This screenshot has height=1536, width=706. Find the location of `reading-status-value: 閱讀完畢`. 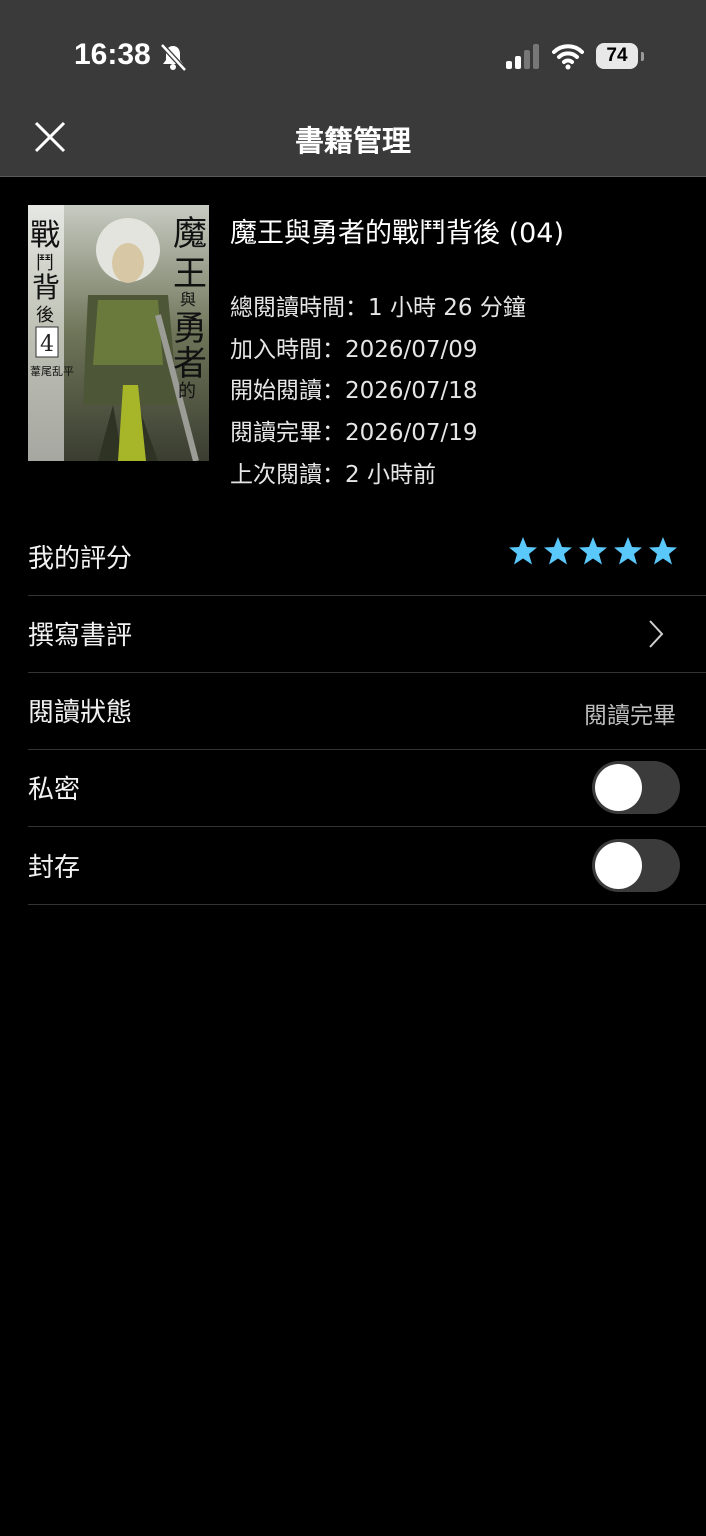

reading-status-value: 閱讀完畢 is located at coordinates (630, 716).